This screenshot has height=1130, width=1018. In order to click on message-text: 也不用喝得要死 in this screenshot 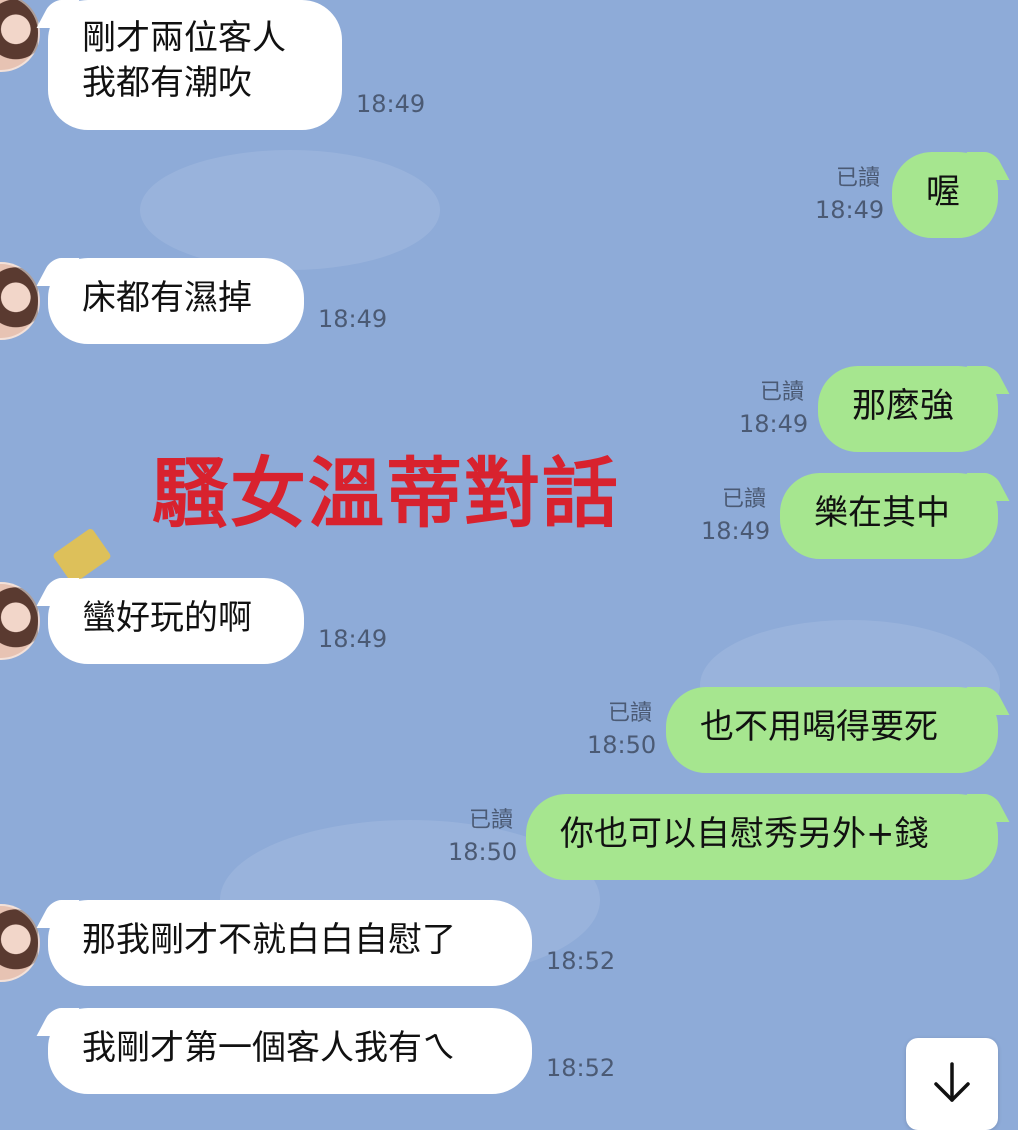, I will do `click(819, 727)`.